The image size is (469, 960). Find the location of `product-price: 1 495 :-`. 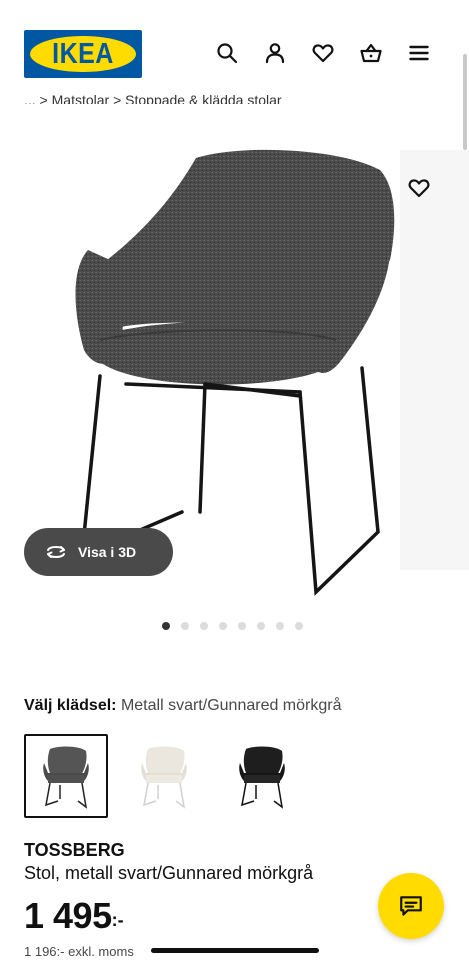

product-price: 1 495 :- is located at coordinates (74, 916).